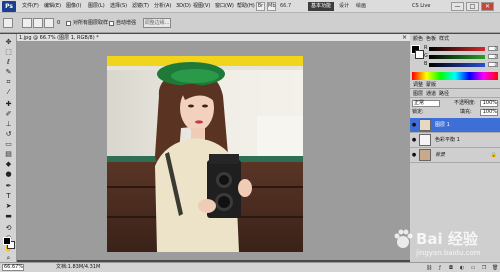 The image size is (500, 272). I want to click on layer-row: ● 图层 1, so click(455, 125).